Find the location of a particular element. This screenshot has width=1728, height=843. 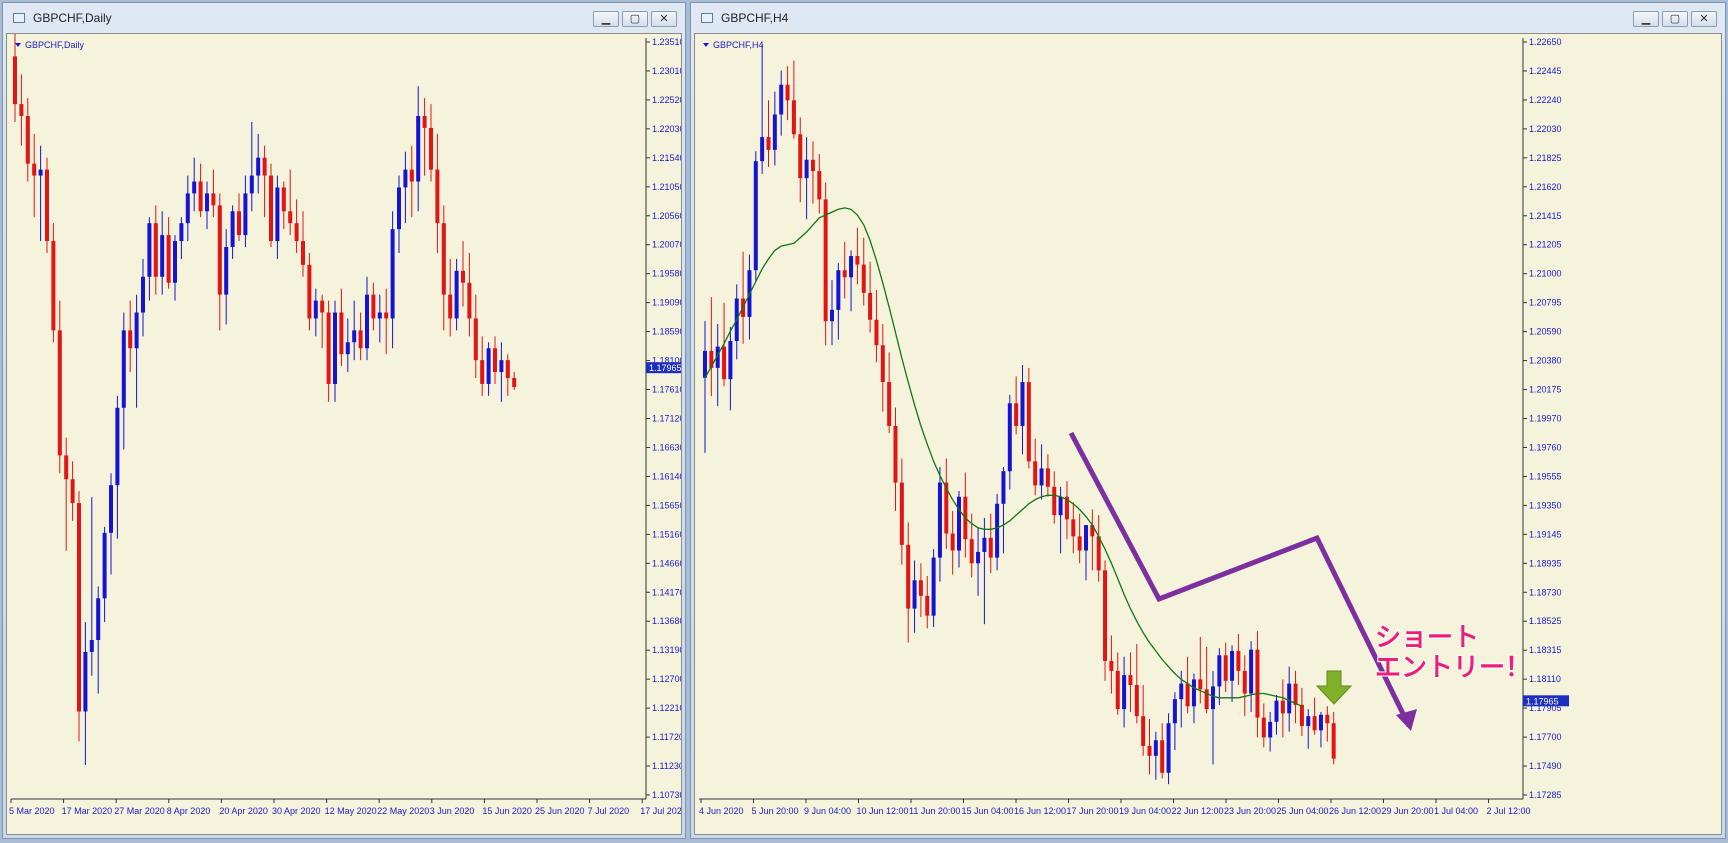

time-tick-label: 22 Jun 12:00 is located at coordinates (1198, 811).